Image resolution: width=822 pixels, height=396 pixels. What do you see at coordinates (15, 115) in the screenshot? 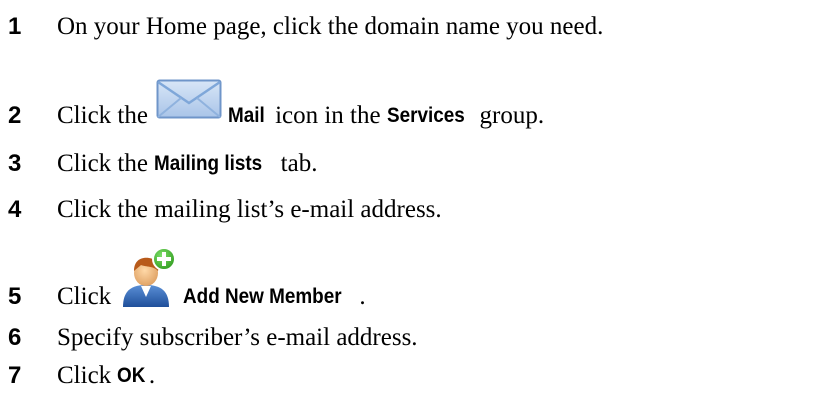
I see `step-number: 2` at bounding box center [15, 115].